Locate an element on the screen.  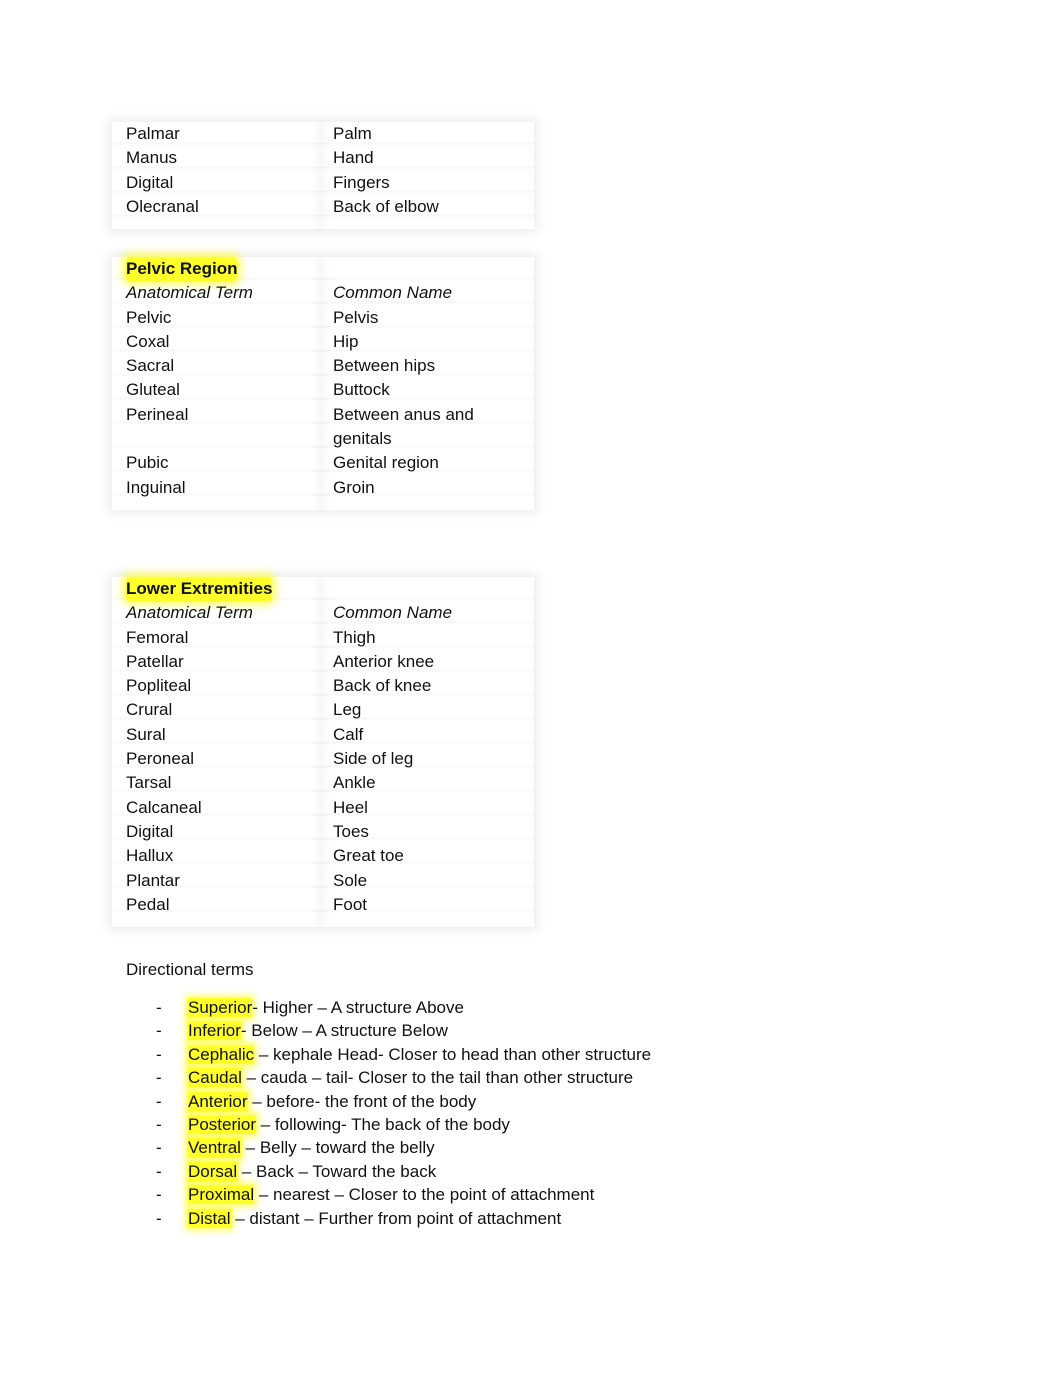
list-item: - Dorsal – Back – Toward the back is located at coordinates (388, 1171).